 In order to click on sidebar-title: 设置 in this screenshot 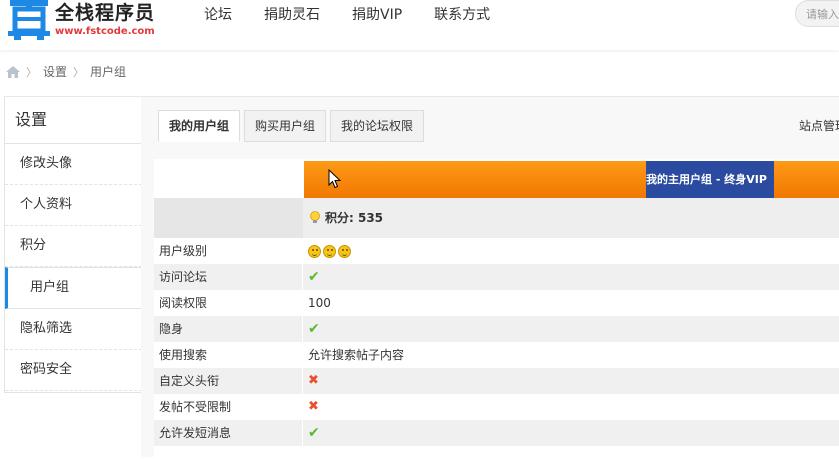, I will do `click(73, 120)`.